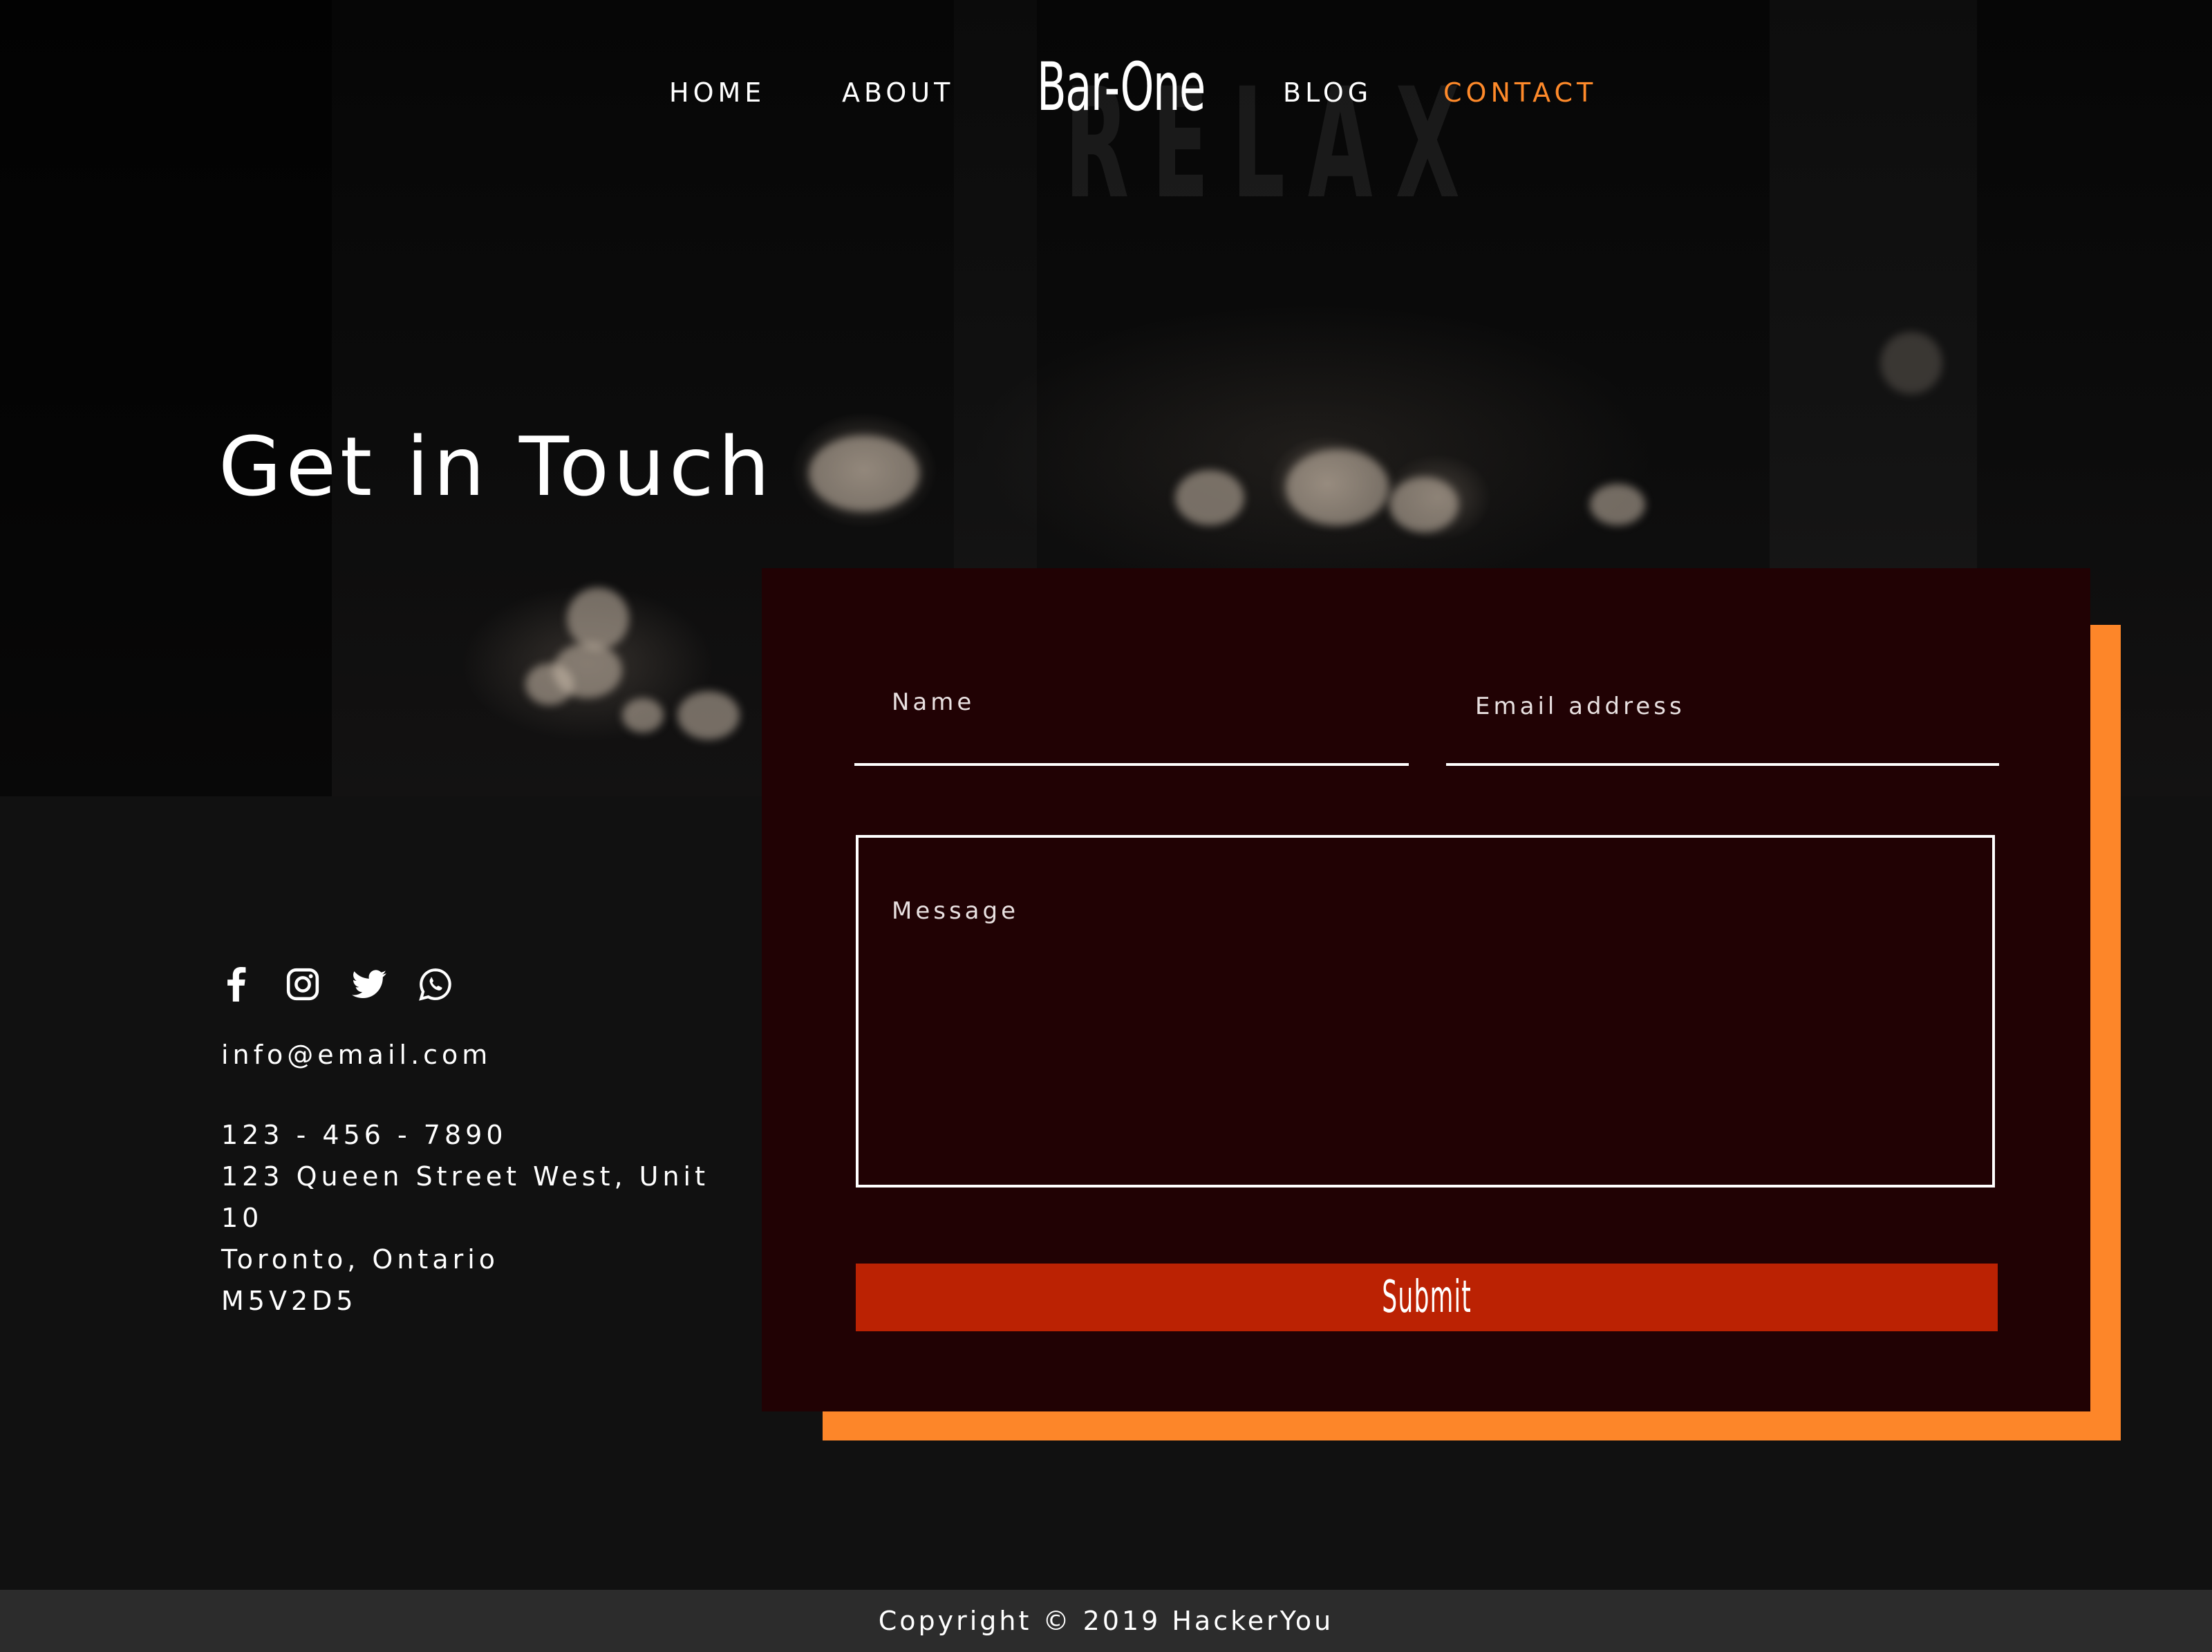  I want to click on social-links, so click(335, 984).